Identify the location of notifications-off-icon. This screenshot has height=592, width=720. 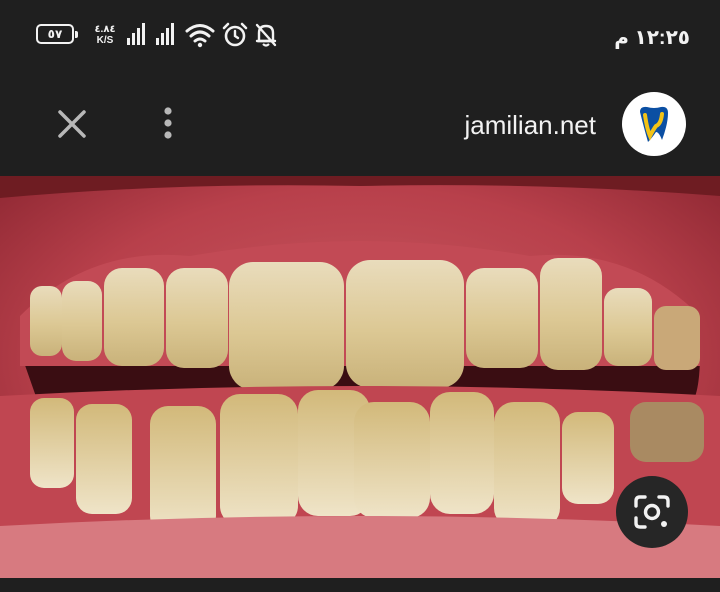
(266, 35).